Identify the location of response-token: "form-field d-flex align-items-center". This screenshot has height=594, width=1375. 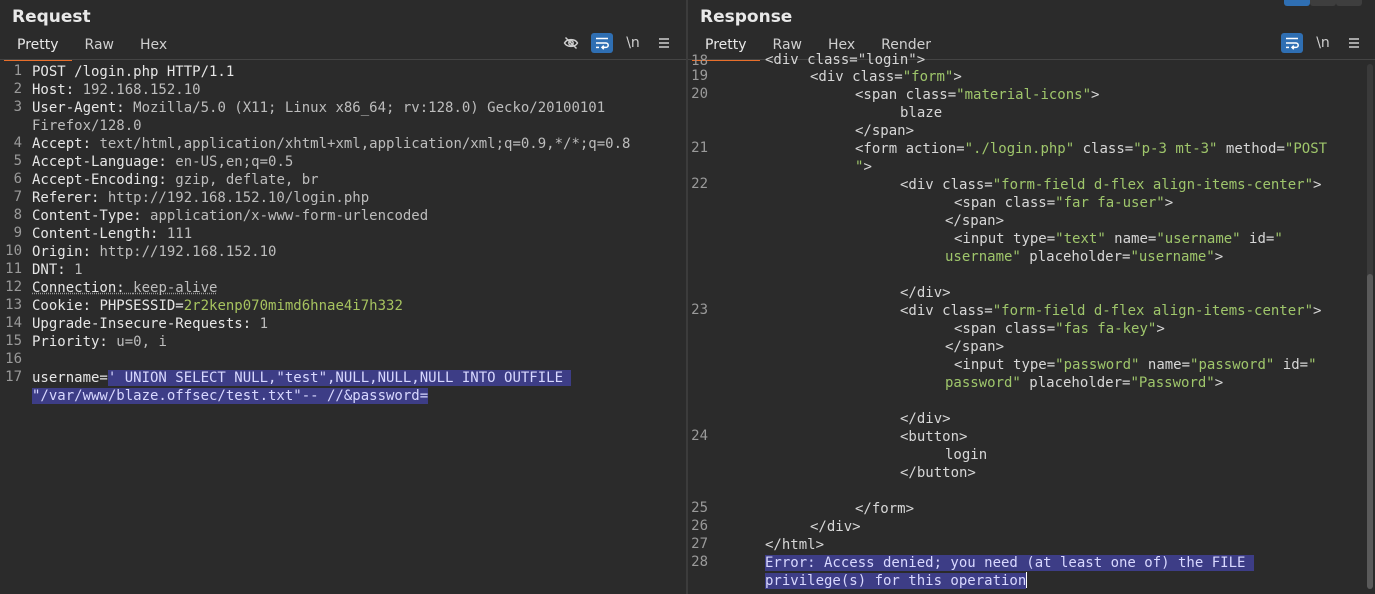
(1153, 311).